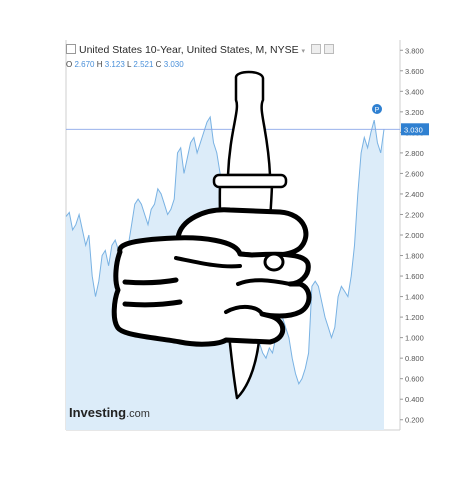 Image resolution: width=476 pixels, height=477 pixels. Describe the element at coordinates (138, 414) in the screenshot. I see `brand-suffix: .com` at that location.